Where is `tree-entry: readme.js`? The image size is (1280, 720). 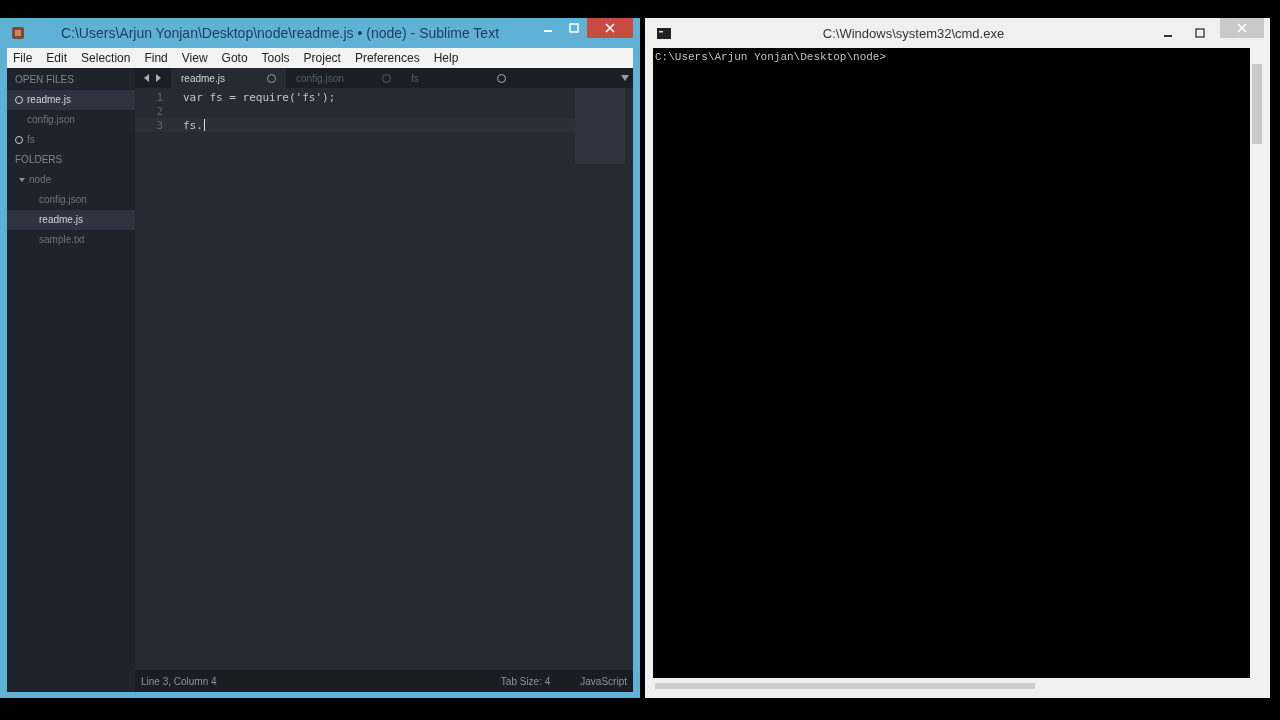
tree-entry: readme.js is located at coordinates (71, 220).